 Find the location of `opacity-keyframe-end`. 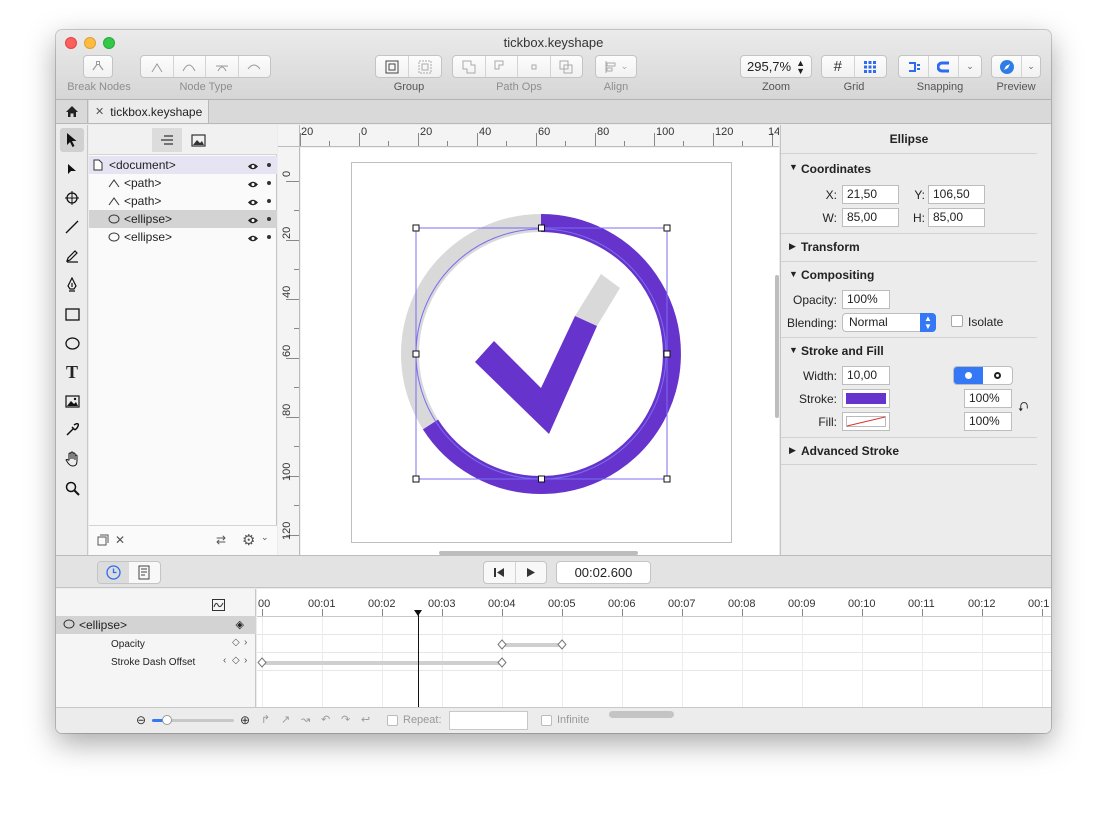

opacity-keyframe-end is located at coordinates (562, 644).